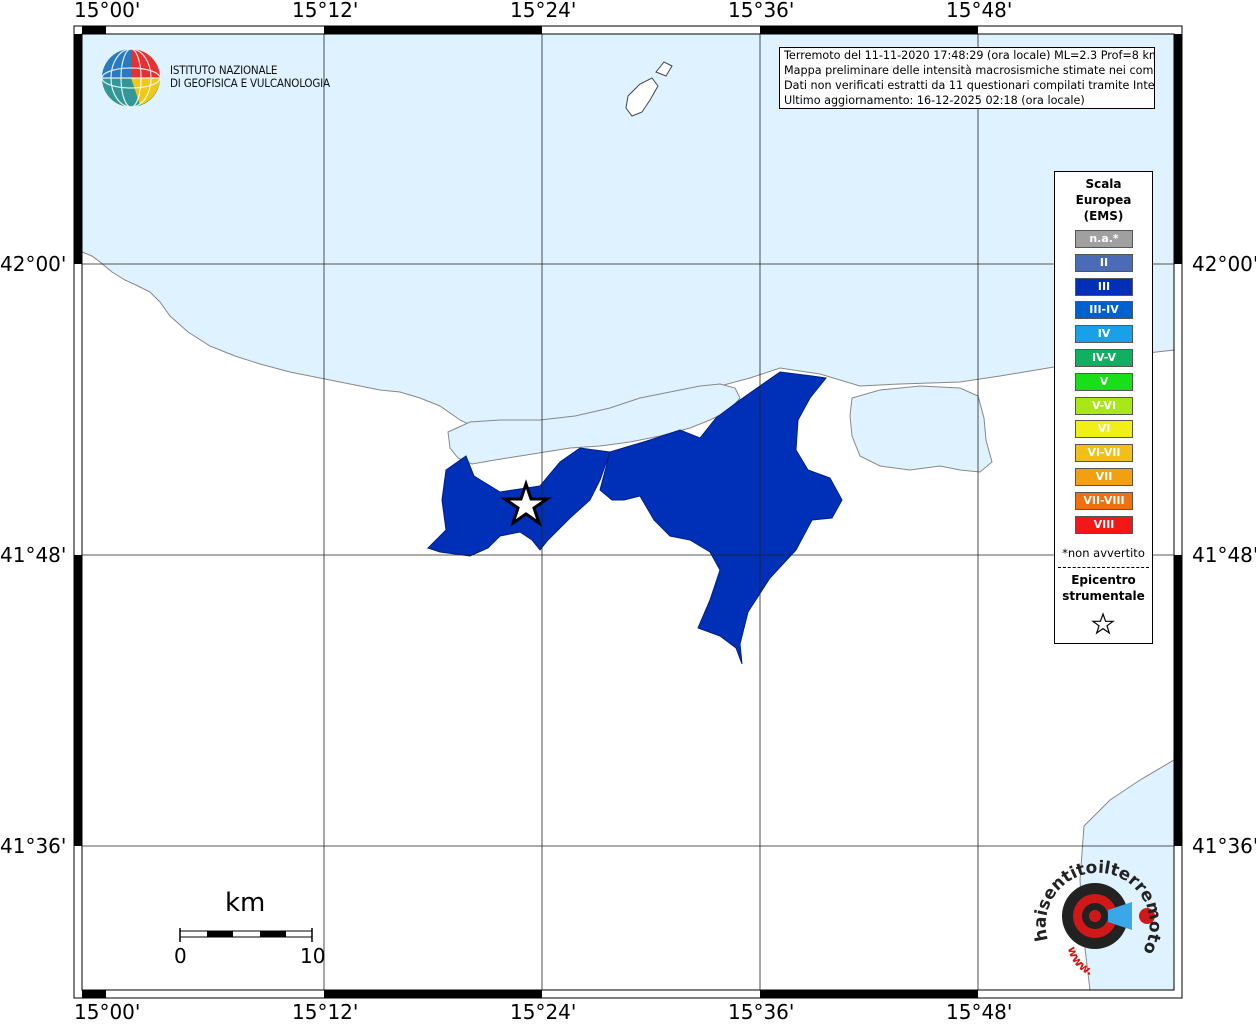 The image size is (1256, 1024). I want to click on legend-title-line2: Europea, so click(1103, 200).